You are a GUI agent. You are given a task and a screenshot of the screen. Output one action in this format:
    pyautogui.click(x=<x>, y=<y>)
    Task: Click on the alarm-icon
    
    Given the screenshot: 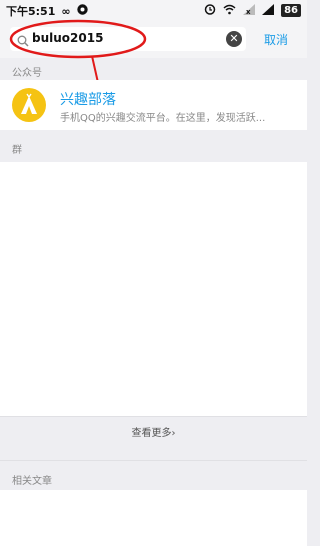 What is the action you would take?
    pyautogui.click(x=210, y=10)
    